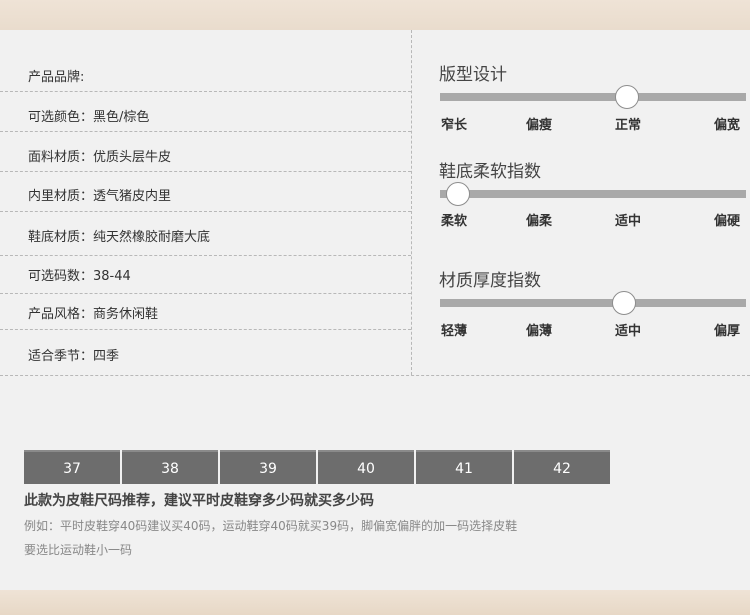 The image size is (750, 615). What do you see at coordinates (205, 312) in the screenshot?
I see `spec-row-style: 产品风格：商务休闲鞋` at bounding box center [205, 312].